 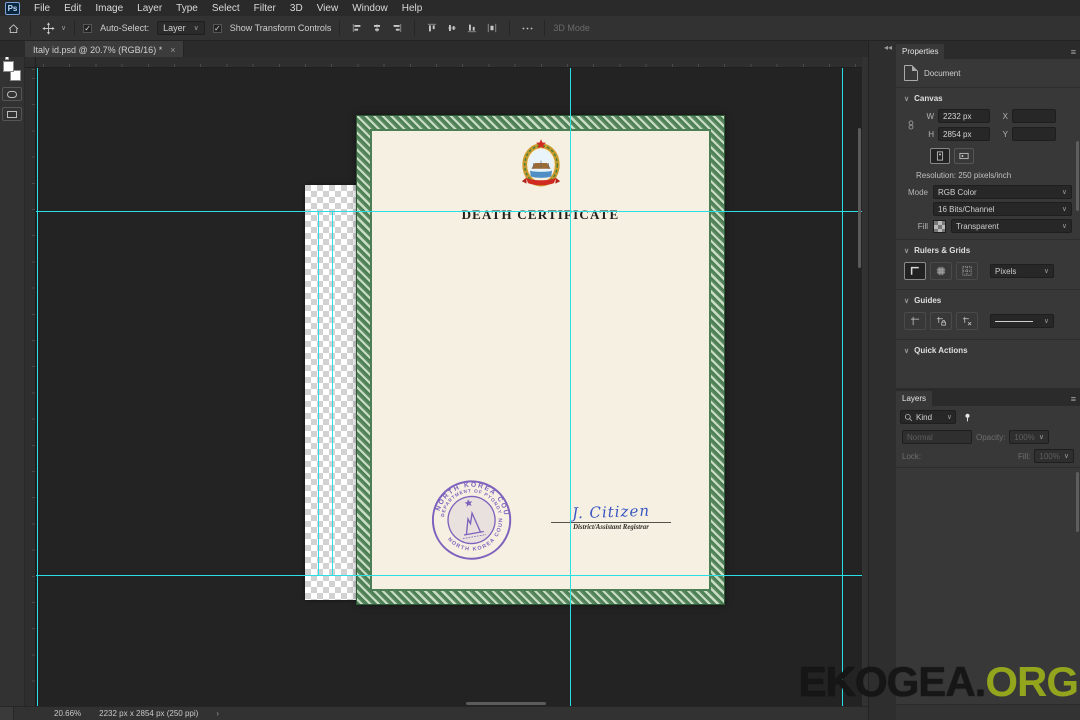 I want to click on panel-tab-strip: Properties ≡, so click(x=988, y=50).